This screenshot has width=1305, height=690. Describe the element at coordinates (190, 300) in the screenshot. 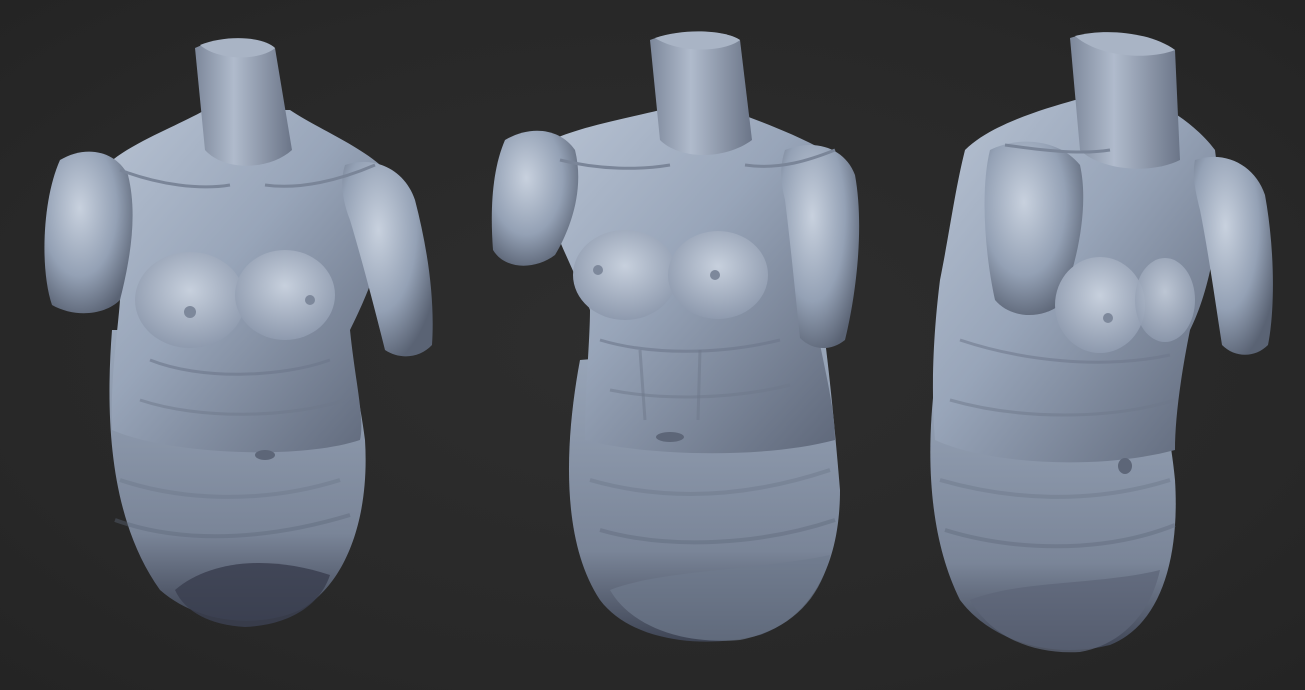

I see `torso-front-left-breast` at that location.